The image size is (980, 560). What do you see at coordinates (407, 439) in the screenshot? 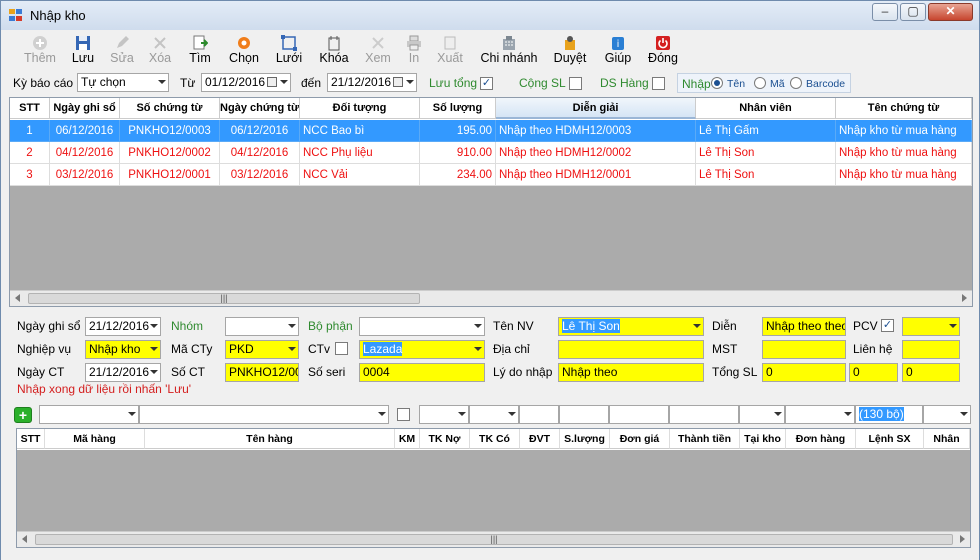
I see `col-promo: KM` at bounding box center [407, 439].